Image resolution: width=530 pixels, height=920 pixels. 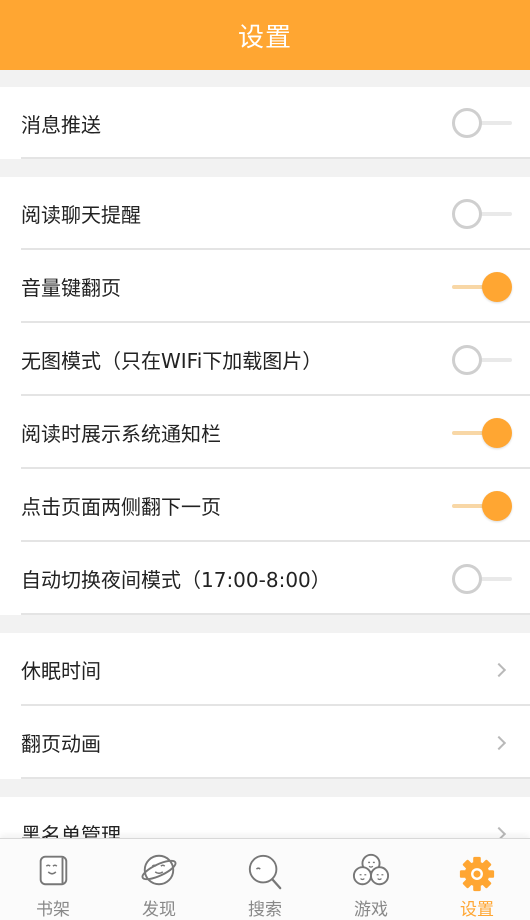 I want to click on tab-label: 设置, so click(x=477, y=910).